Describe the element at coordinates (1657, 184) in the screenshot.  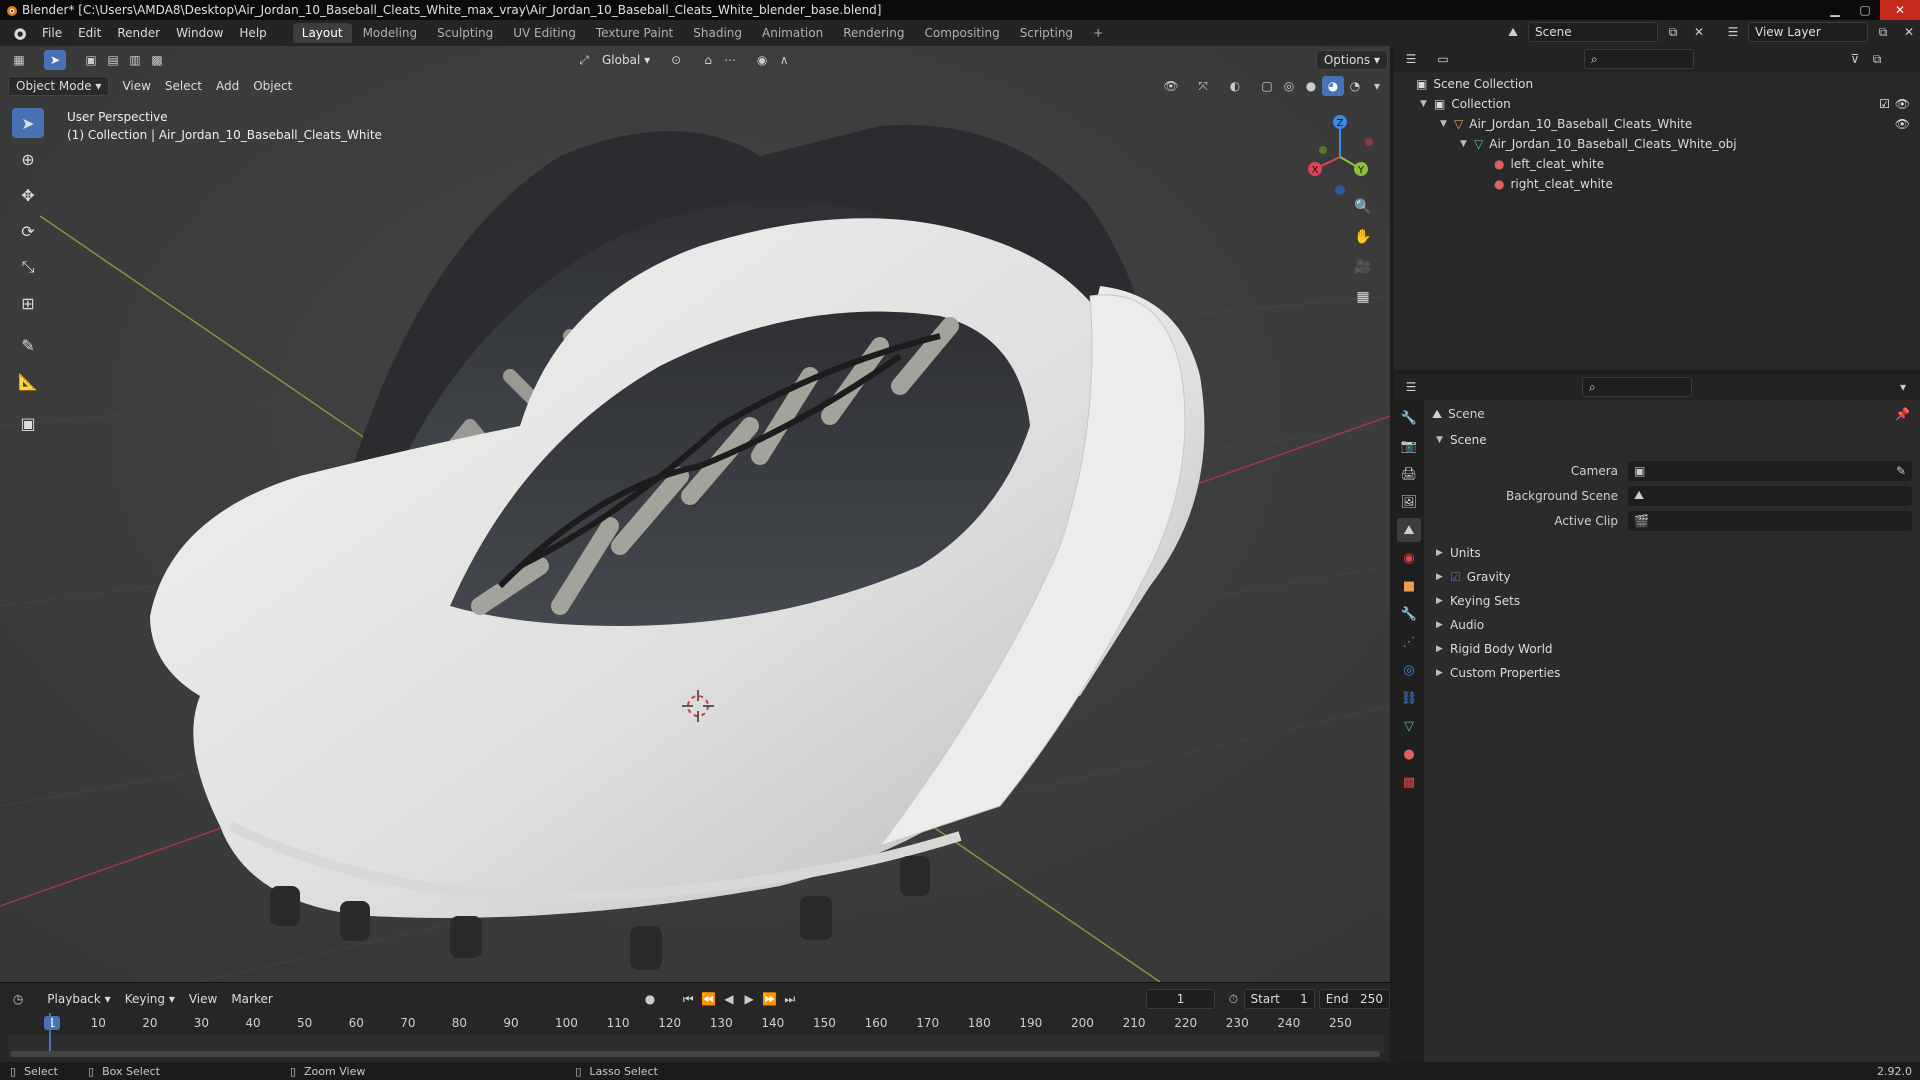
I see `outliner-row-material-right: ● right_cleat_white` at that location.